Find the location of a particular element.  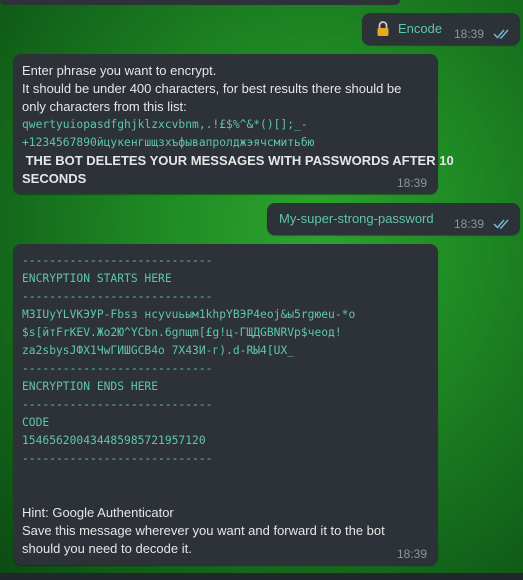

encode-message: Encode 18:39 is located at coordinates (441, 29).